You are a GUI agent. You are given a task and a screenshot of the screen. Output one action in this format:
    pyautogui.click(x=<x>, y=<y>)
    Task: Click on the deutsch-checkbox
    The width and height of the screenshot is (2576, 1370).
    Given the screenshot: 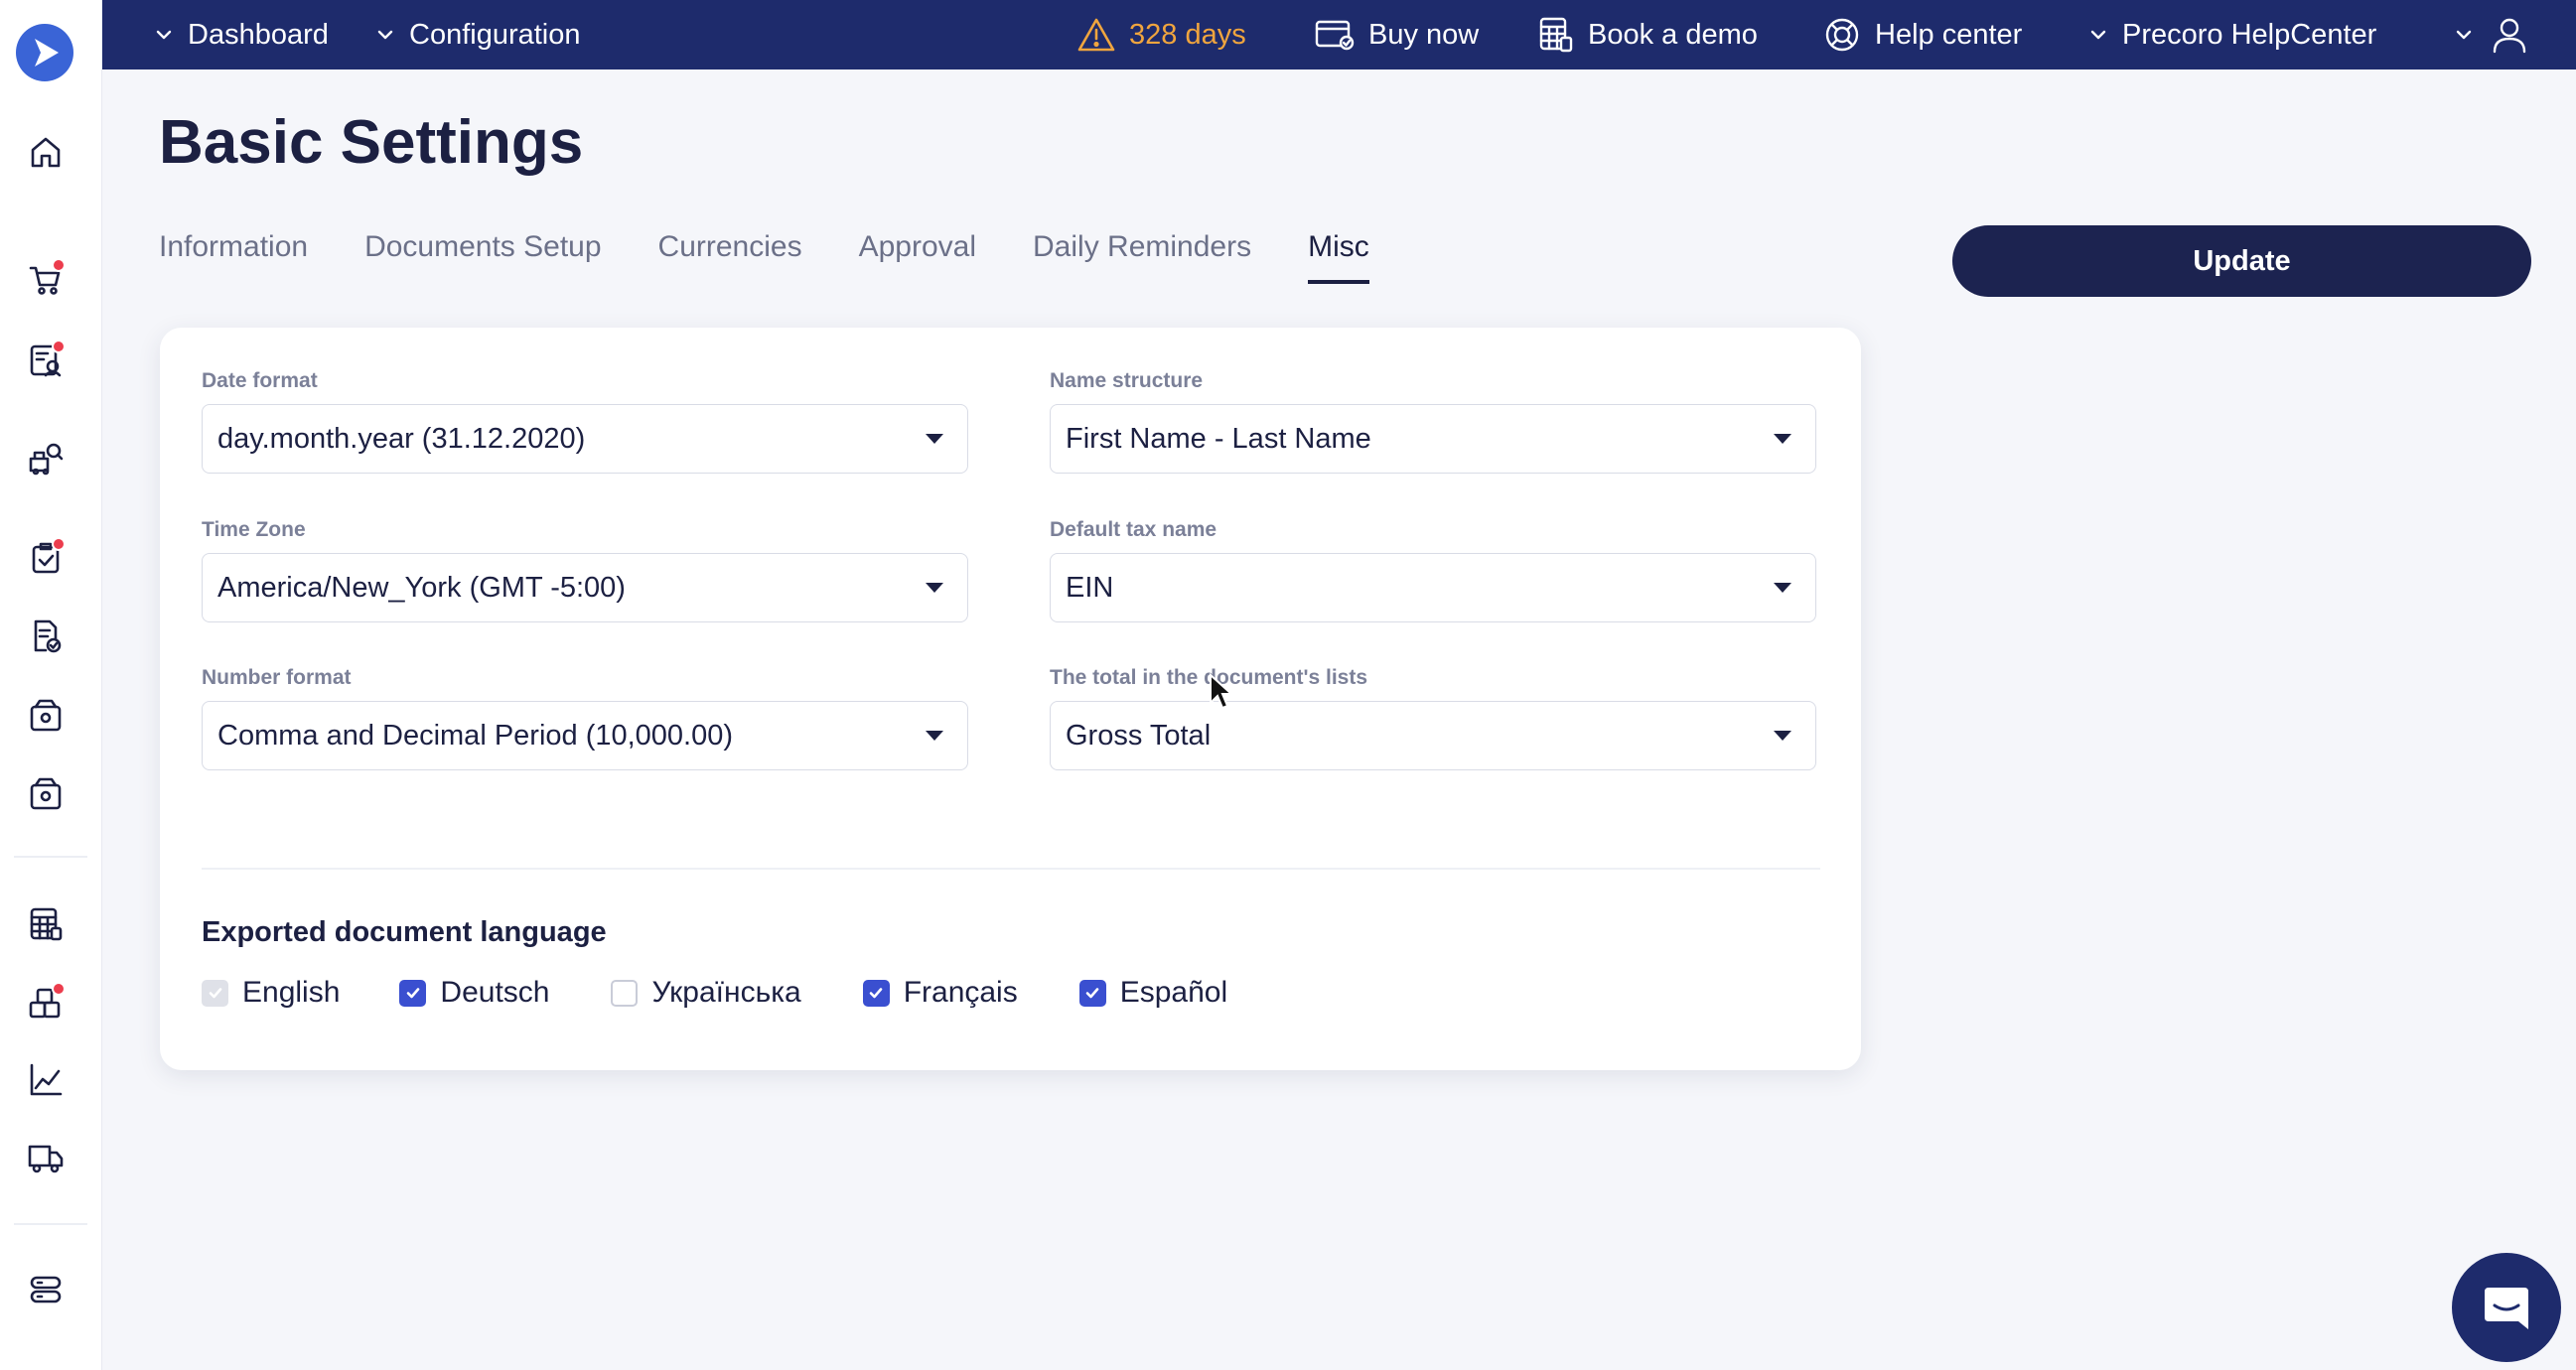 What is the action you would take?
    pyautogui.click(x=413, y=993)
    